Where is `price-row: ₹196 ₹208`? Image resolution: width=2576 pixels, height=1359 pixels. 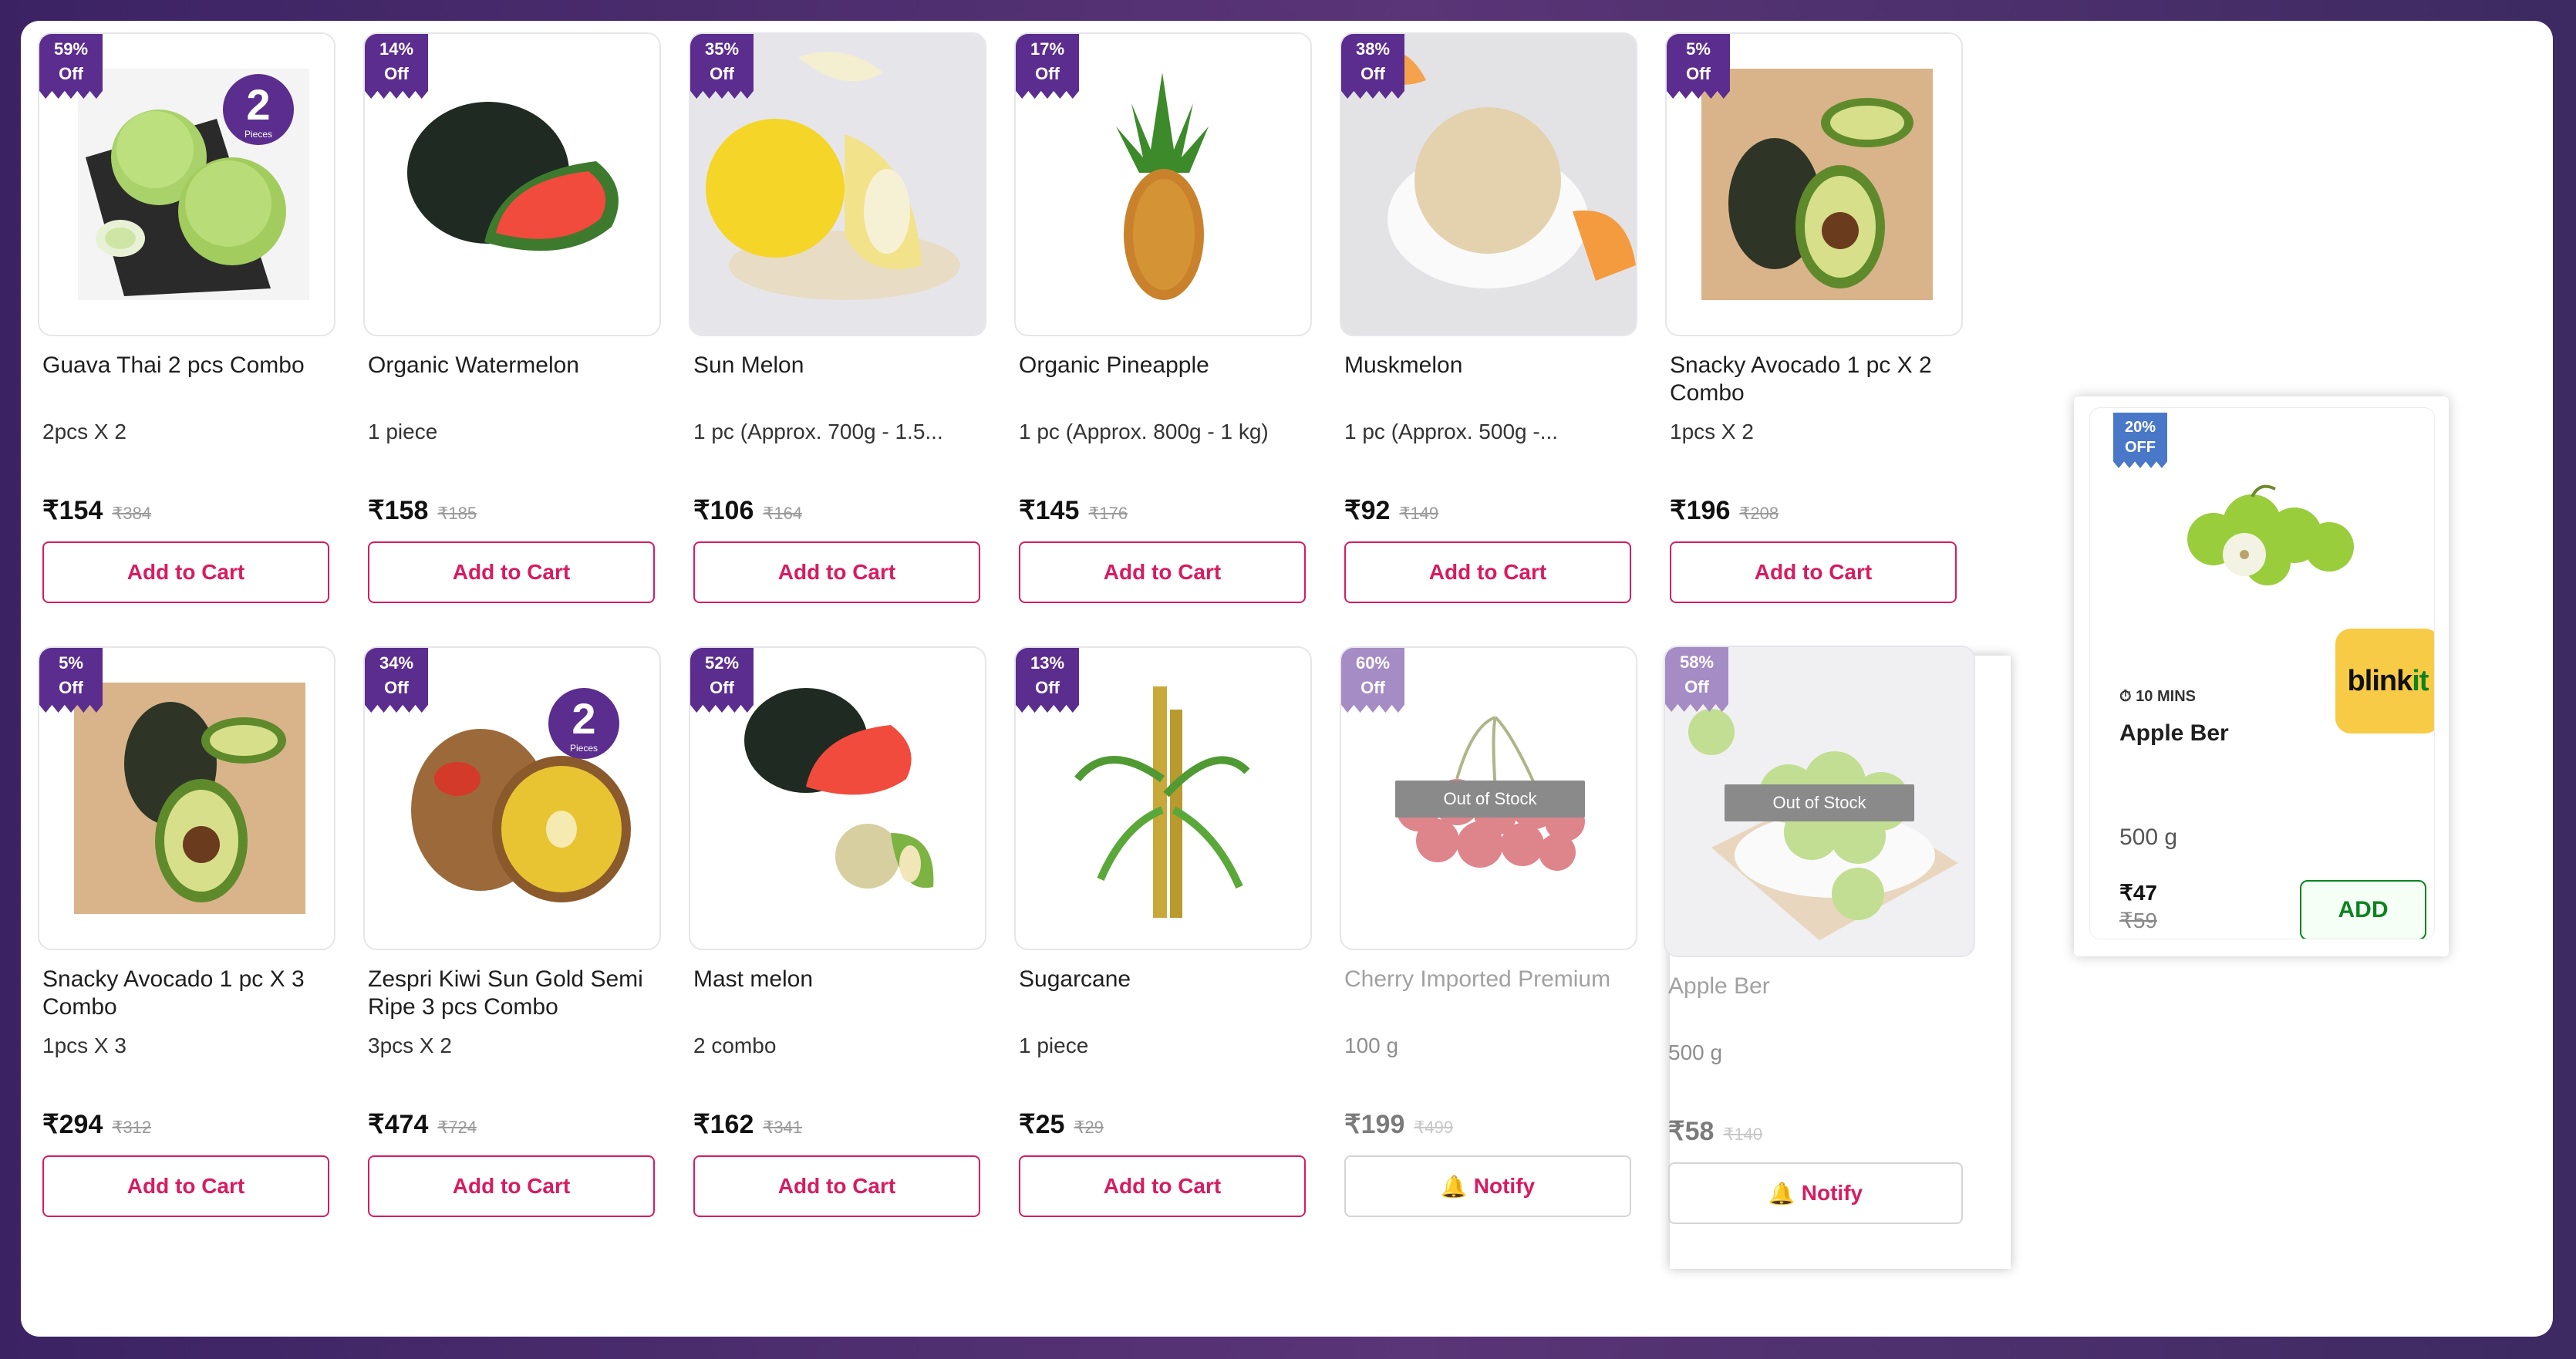 price-row: ₹196 ₹208 is located at coordinates (1814, 510).